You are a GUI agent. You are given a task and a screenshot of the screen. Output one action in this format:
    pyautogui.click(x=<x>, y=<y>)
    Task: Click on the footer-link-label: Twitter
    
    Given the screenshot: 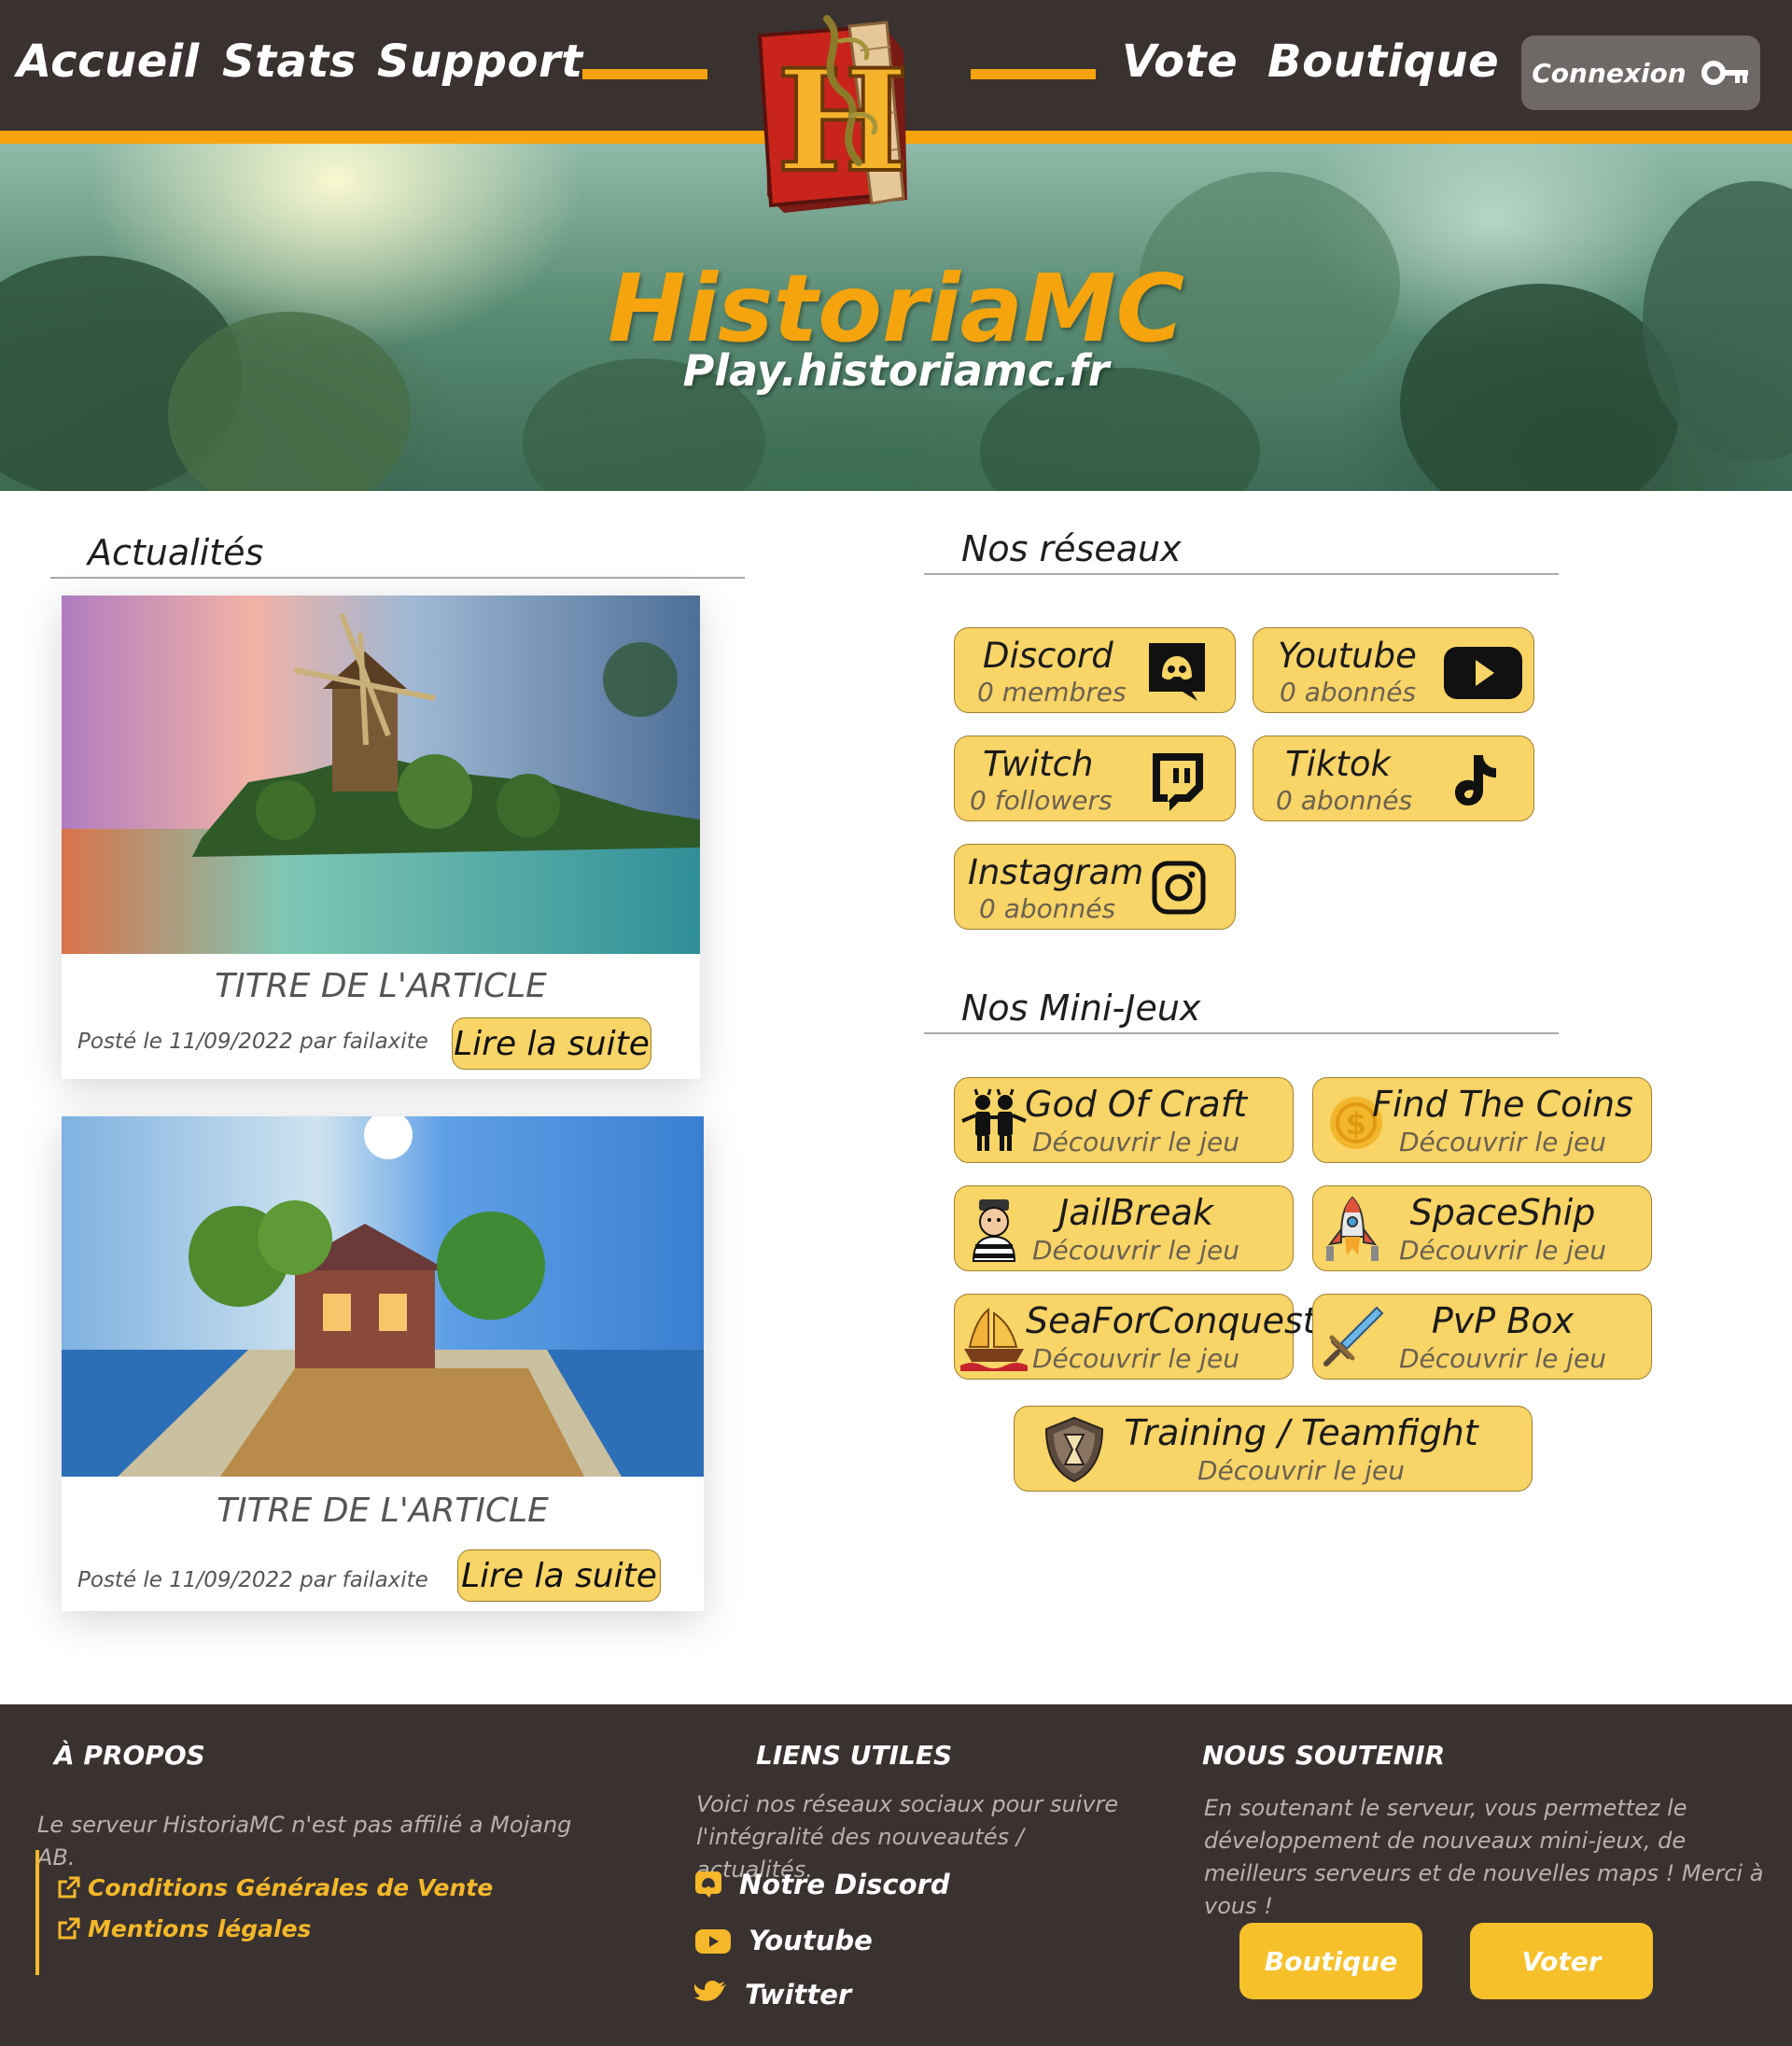 What is the action you would take?
    pyautogui.click(x=798, y=1995)
    